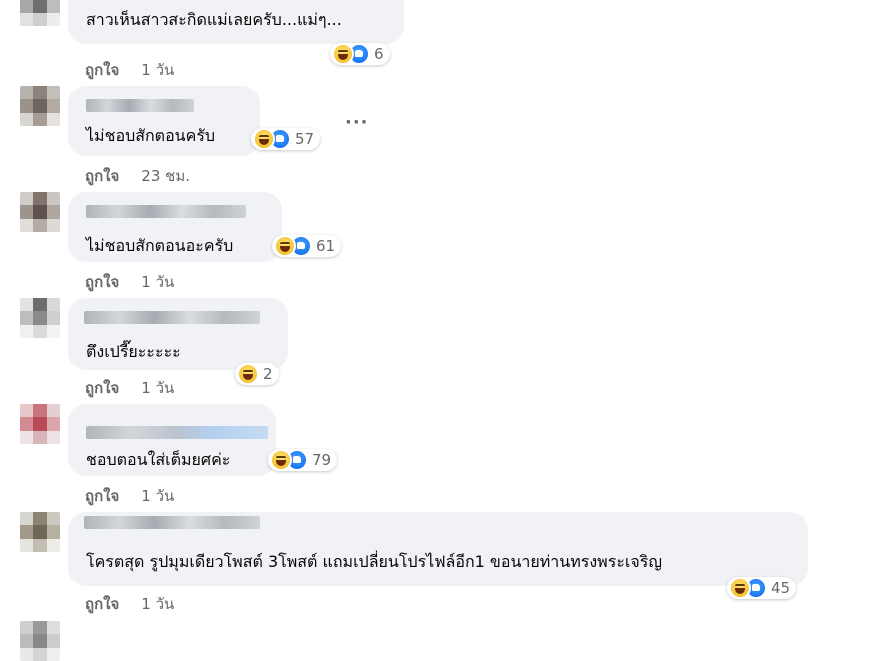 Image resolution: width=889 pixels, height=661 pixels. I want to click on reaction-count: 57, so click(305, 139).